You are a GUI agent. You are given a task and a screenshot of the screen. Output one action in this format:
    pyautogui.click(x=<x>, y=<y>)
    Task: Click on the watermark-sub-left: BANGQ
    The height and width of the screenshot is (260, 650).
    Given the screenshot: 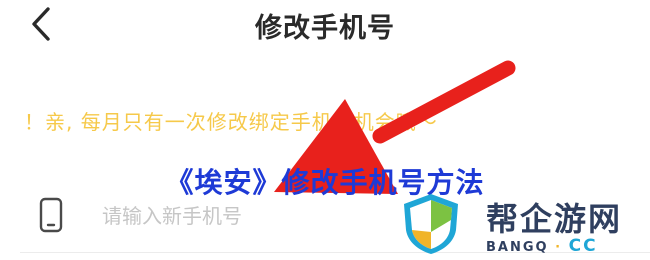 What is the action you would take?
    pyautogui.click(x=517, y=247)
    